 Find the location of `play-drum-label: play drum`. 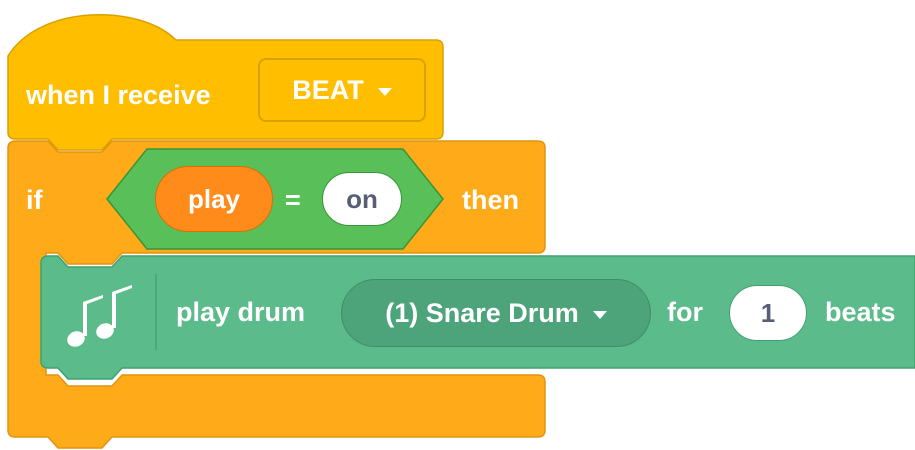

play-drum-label: play drum is located at coordinates (241, 312).